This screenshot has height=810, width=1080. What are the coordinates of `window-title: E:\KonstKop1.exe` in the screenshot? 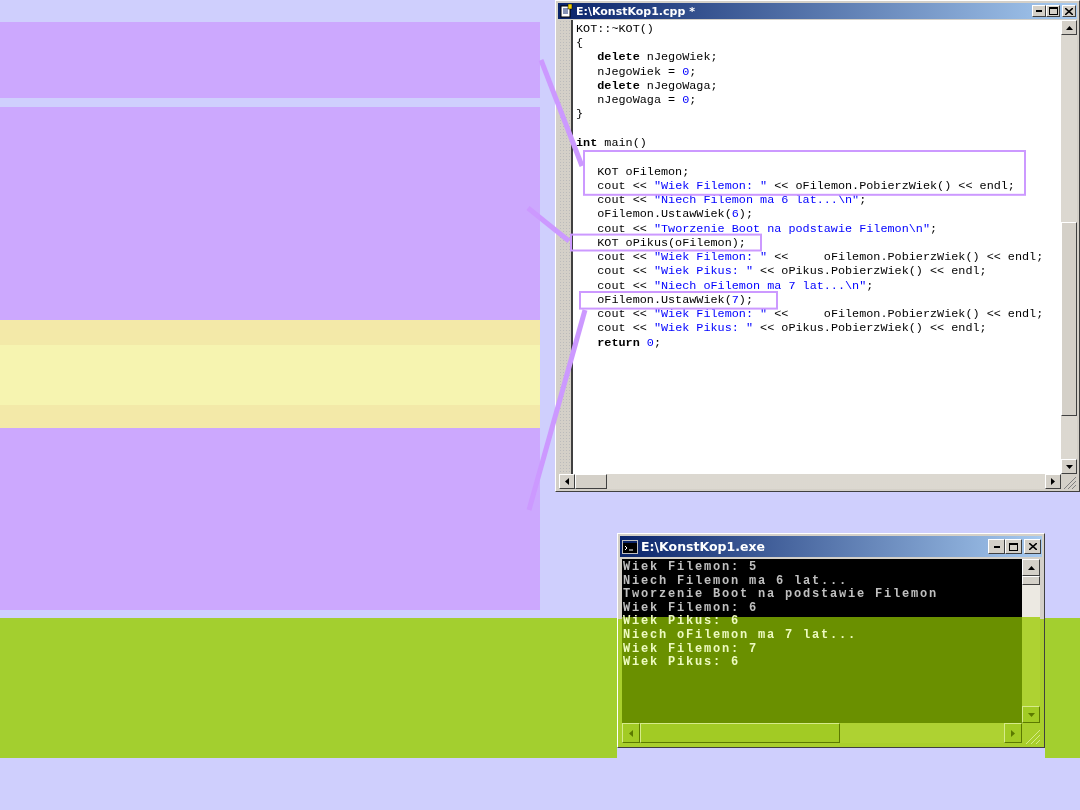 It's located at (703, 546).